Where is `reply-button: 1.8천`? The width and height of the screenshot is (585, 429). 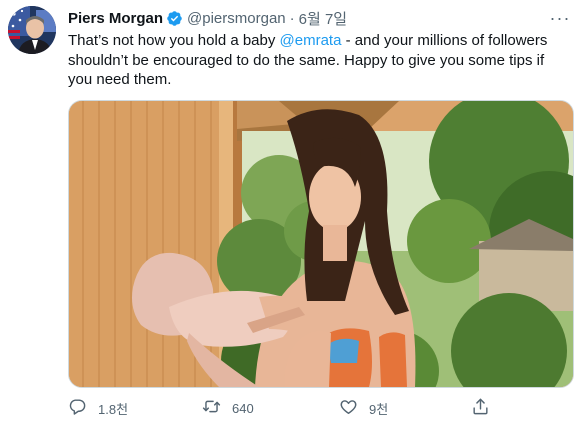
reply-button: 1.8천 is located at coordinates (135, 408).